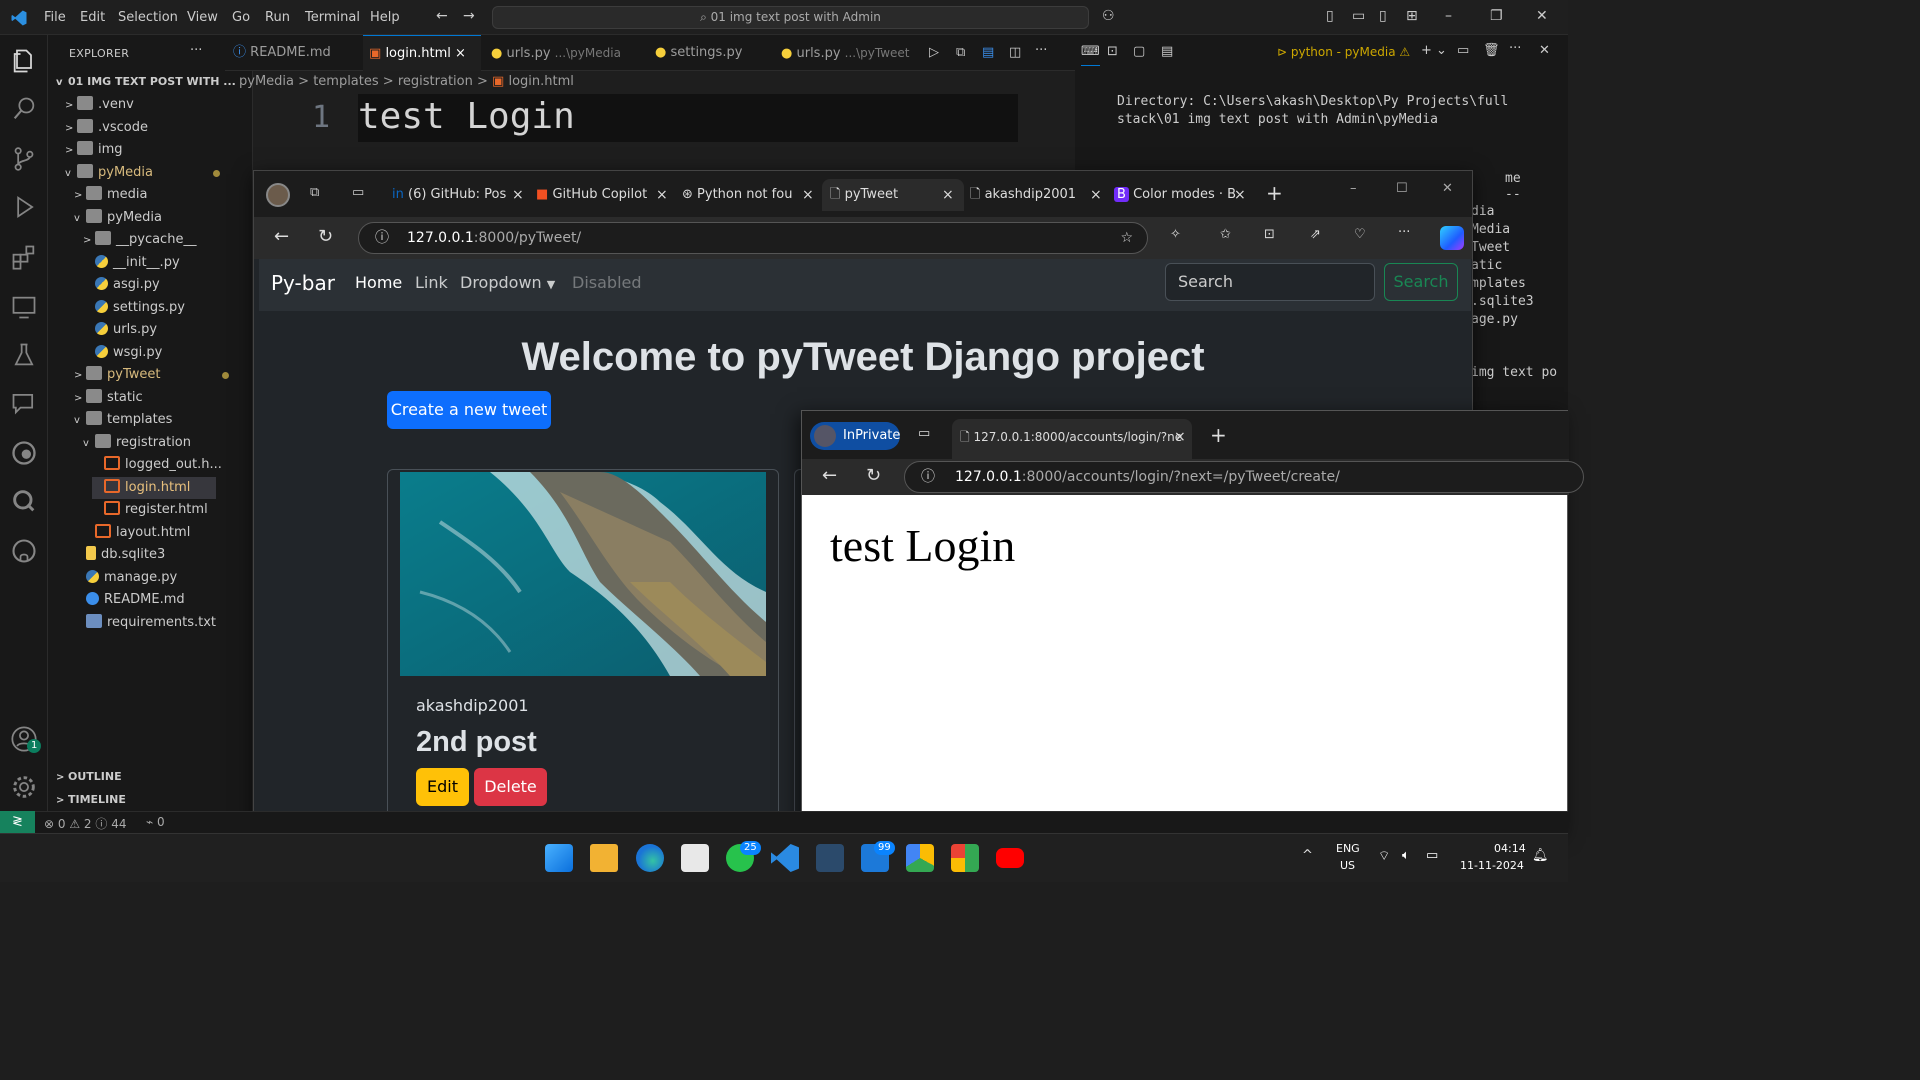  I want to click on tree-item: manage.py, so click(125, 578).